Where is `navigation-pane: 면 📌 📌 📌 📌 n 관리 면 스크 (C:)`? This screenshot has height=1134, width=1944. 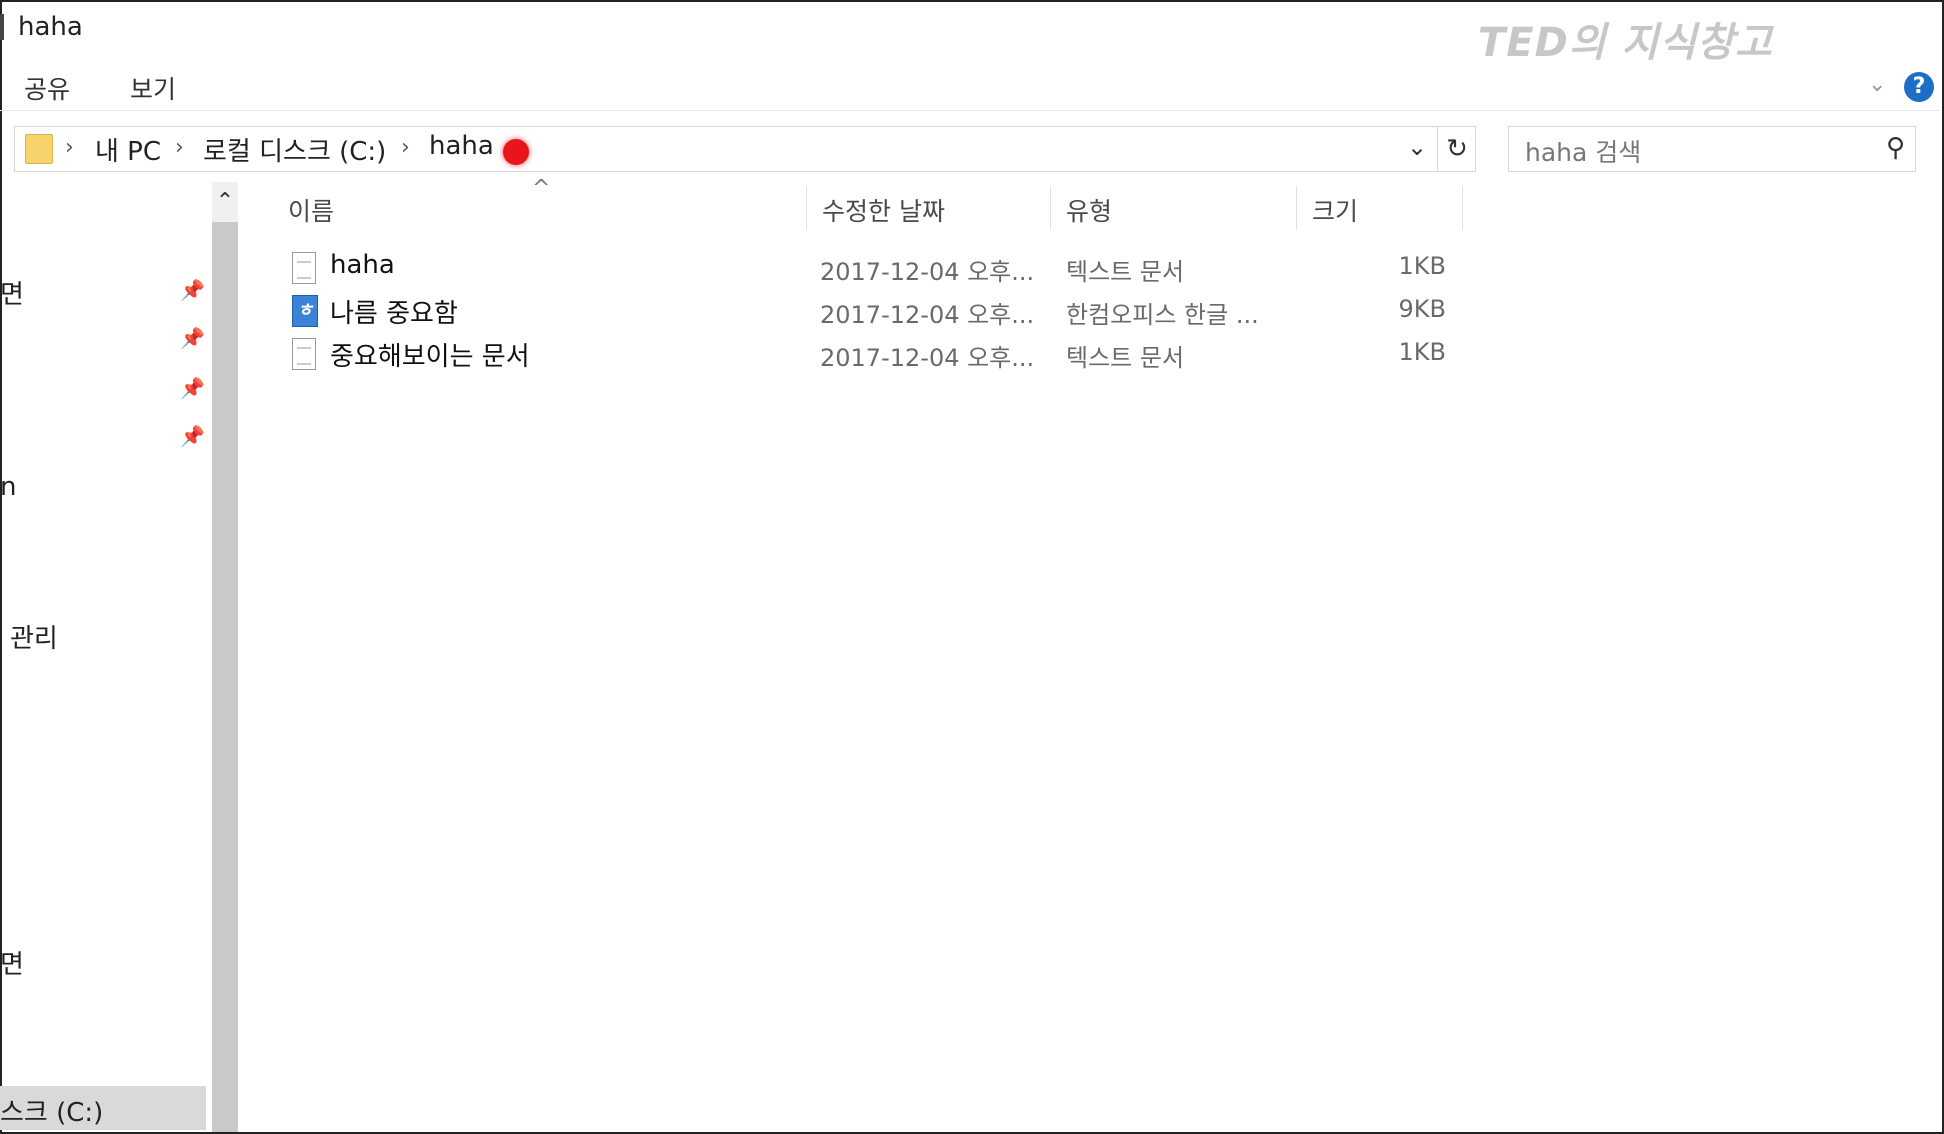 navigation-pane: 면 📌 📌 📌 📌 n 관리 면 스크 (C:) is located at coordinates (105, 657).